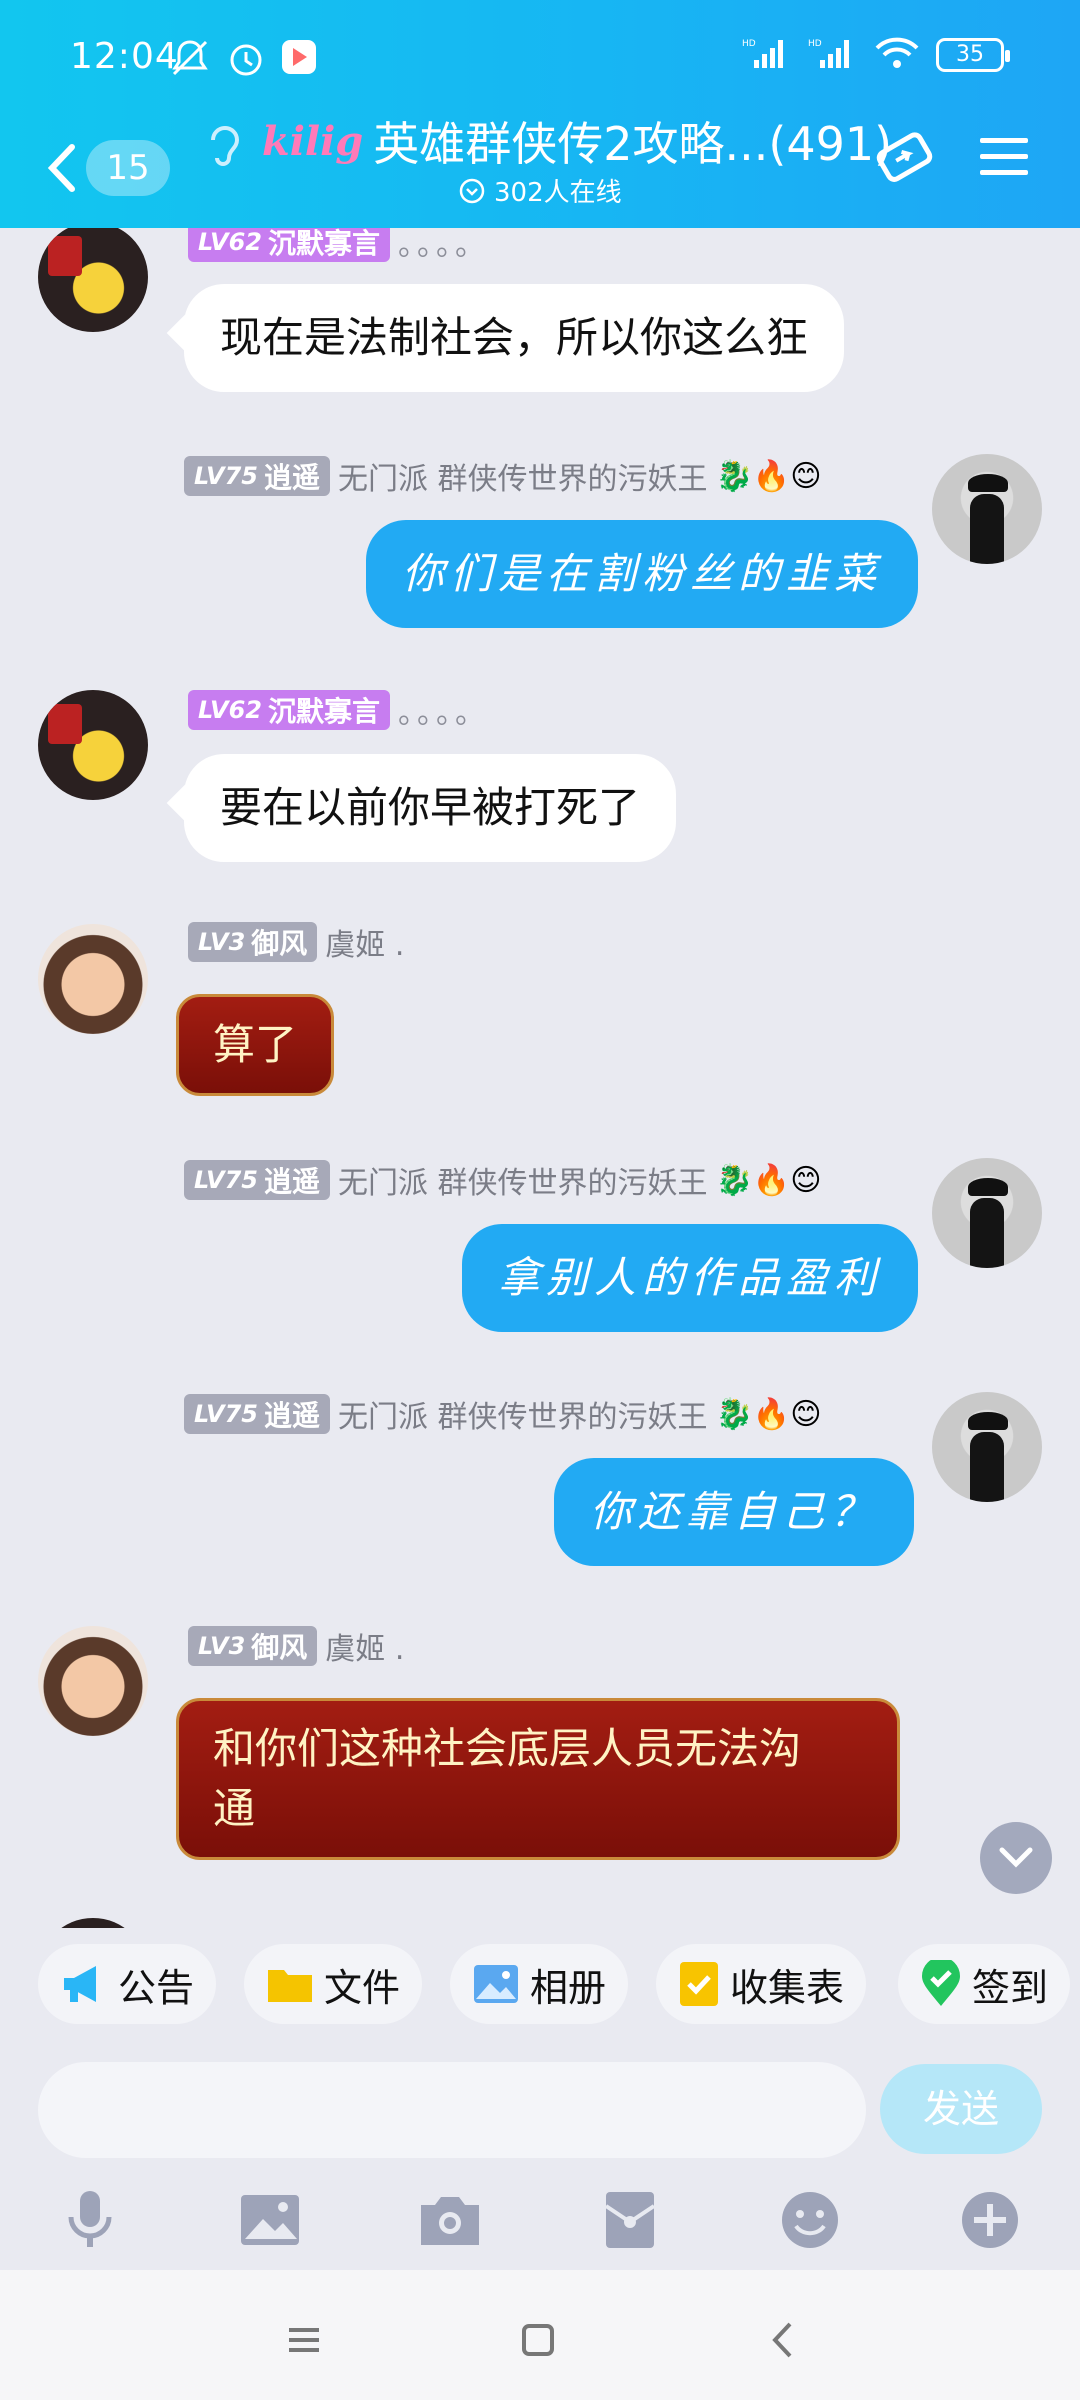  I want to click on message-input, so click(452, 2110).